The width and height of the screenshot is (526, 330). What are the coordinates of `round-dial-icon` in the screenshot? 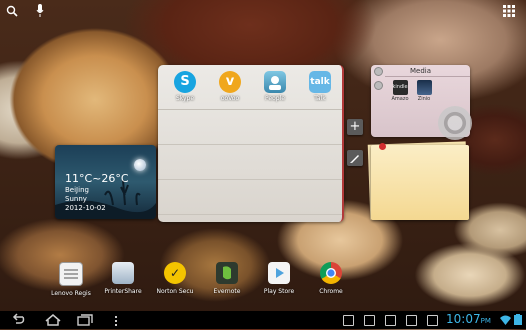 It's located at (455, 123).